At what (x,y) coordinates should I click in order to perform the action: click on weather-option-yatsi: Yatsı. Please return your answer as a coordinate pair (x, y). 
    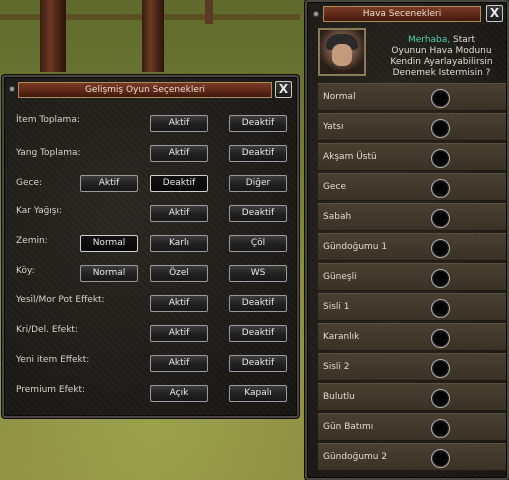
    Looking at the image, I should click on (412, 127).